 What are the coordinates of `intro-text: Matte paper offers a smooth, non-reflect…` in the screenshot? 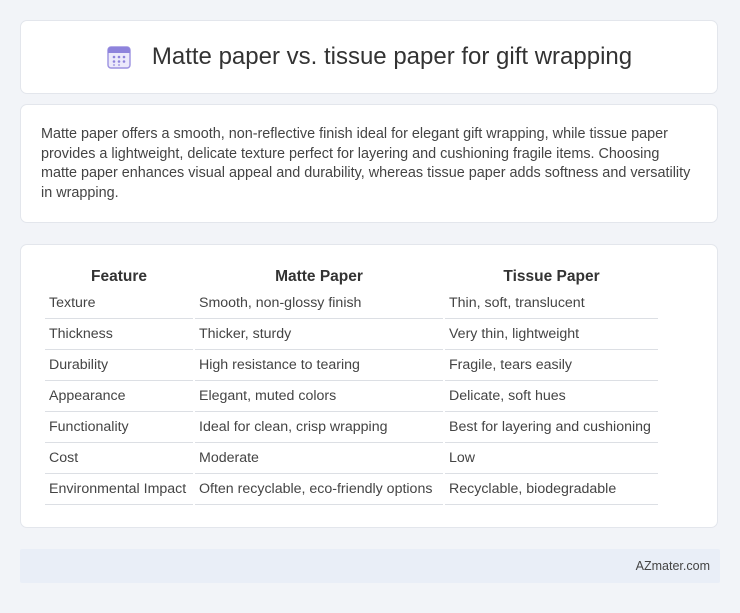 It's located at (366, 163).